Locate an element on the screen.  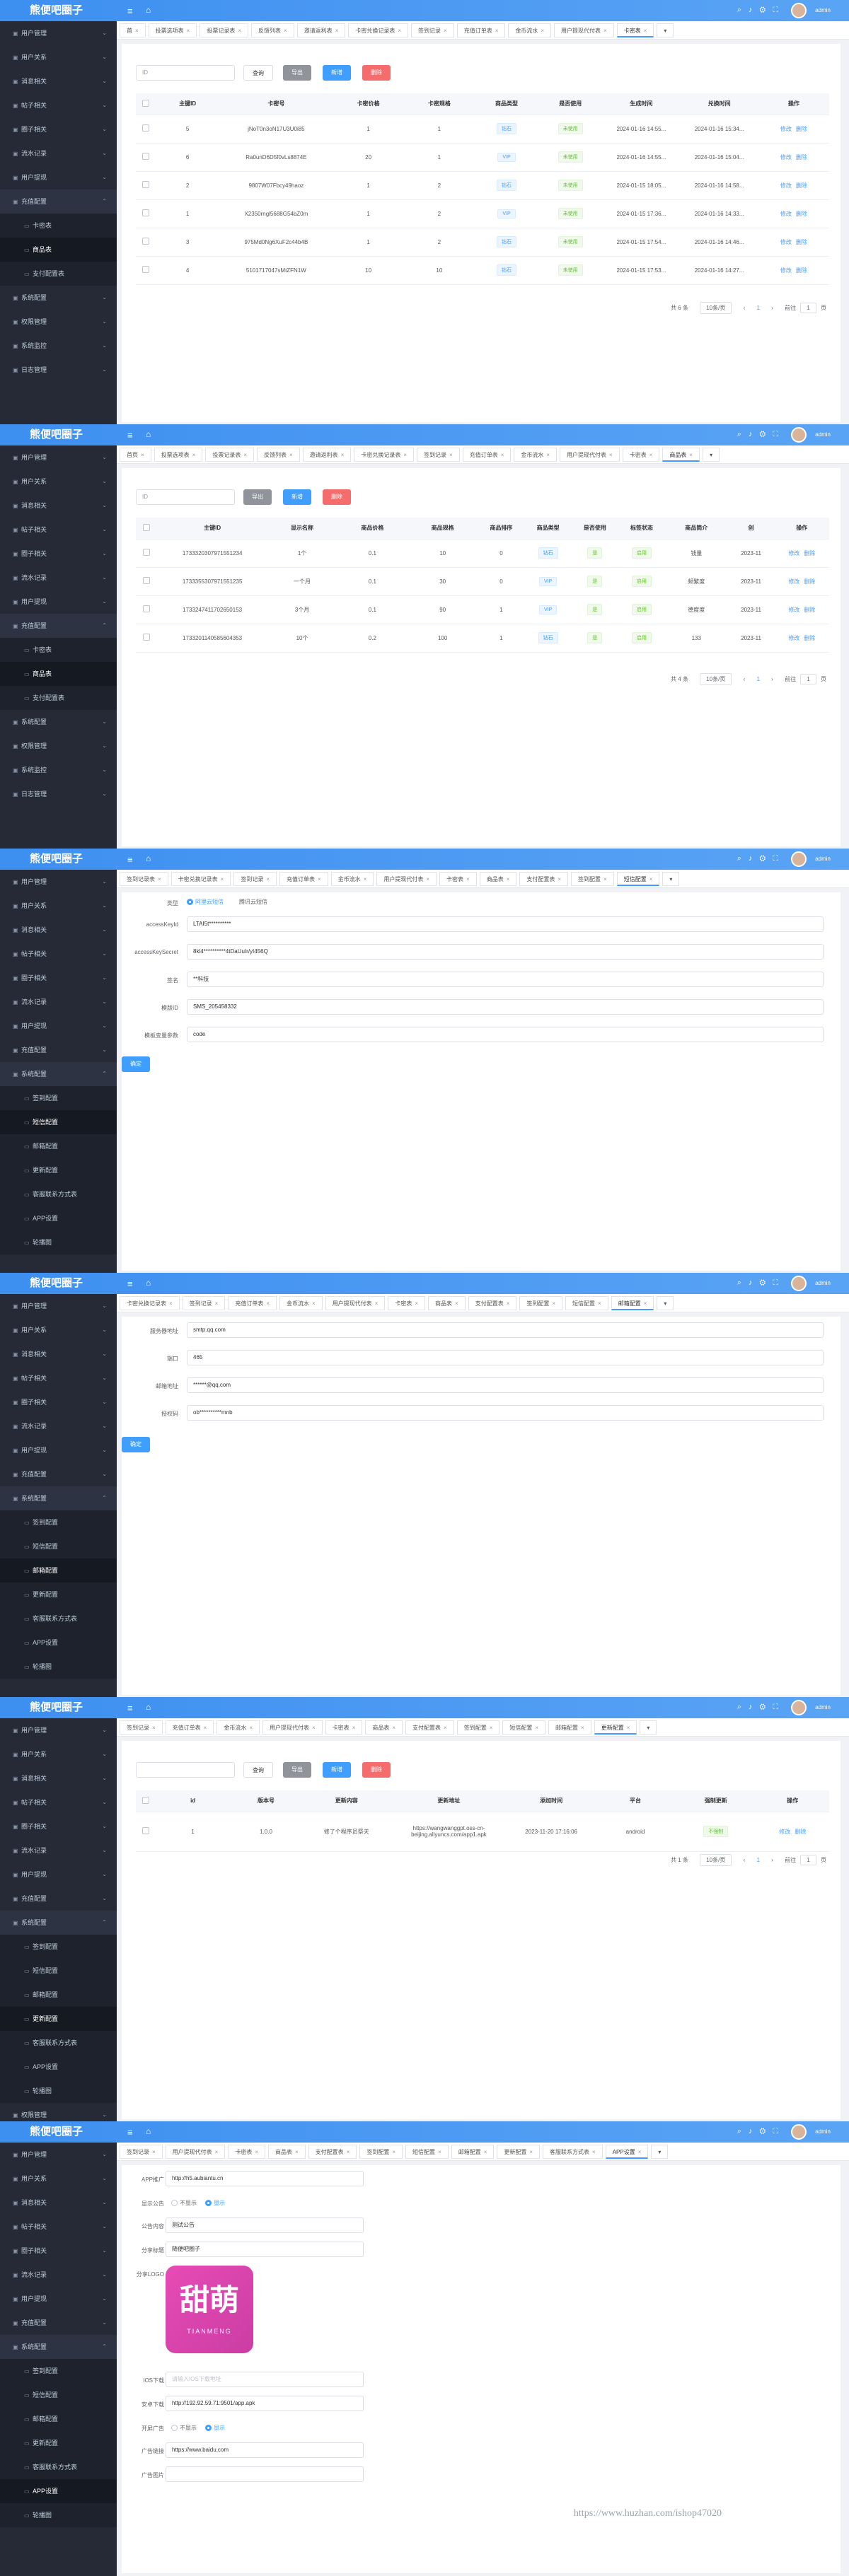
config-input: http://192.92.59.71:9501/app.apk is located at coordinates (265, 2403).